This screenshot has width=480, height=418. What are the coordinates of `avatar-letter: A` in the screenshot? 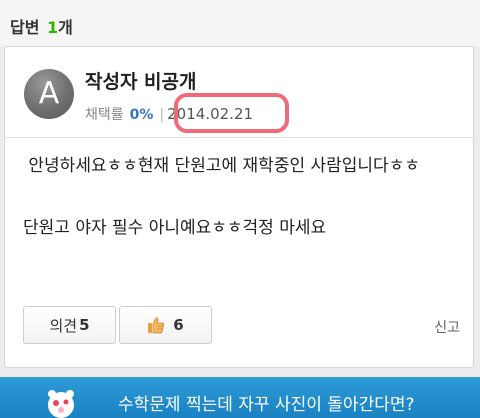 It's located at (49, 93).